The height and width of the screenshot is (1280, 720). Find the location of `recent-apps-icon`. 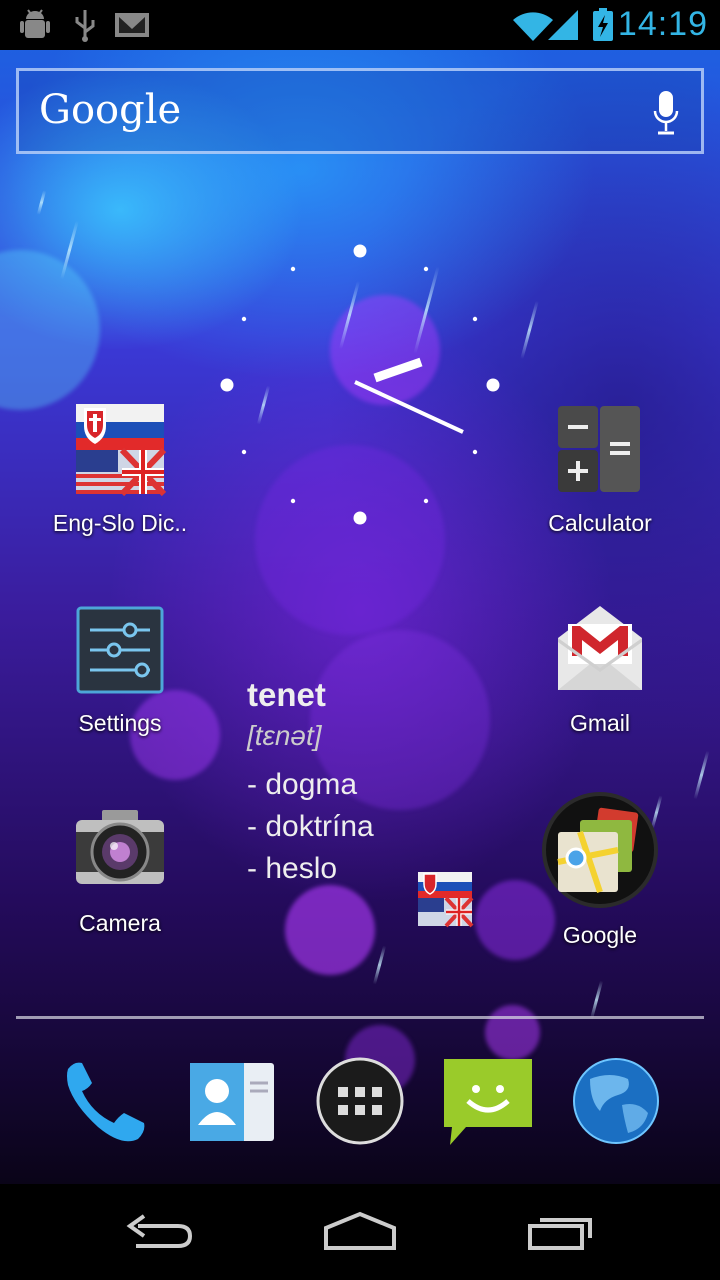

recent-apps-icon is located at coordinates (562, 1232).